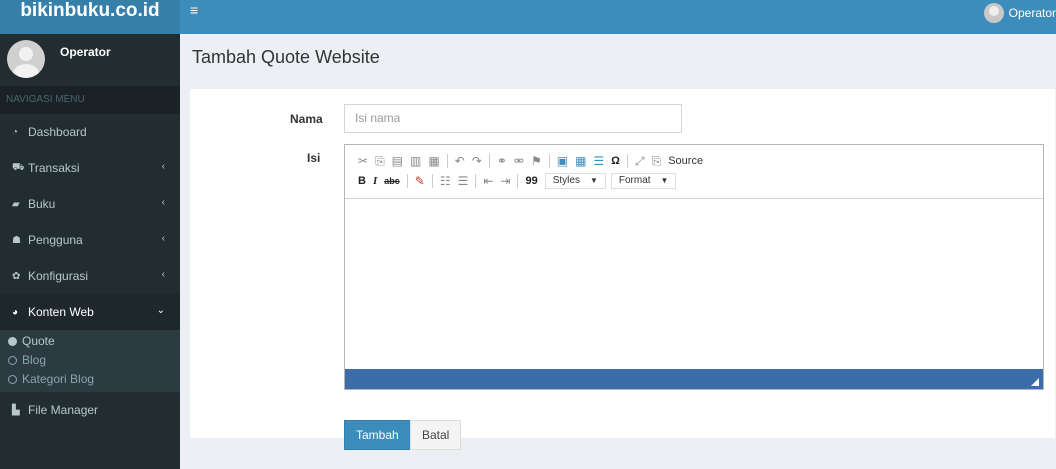  Describe the element at coordinates (90, 341) in the screenshot. I see `submenu-item-quote: Quote` at that location.